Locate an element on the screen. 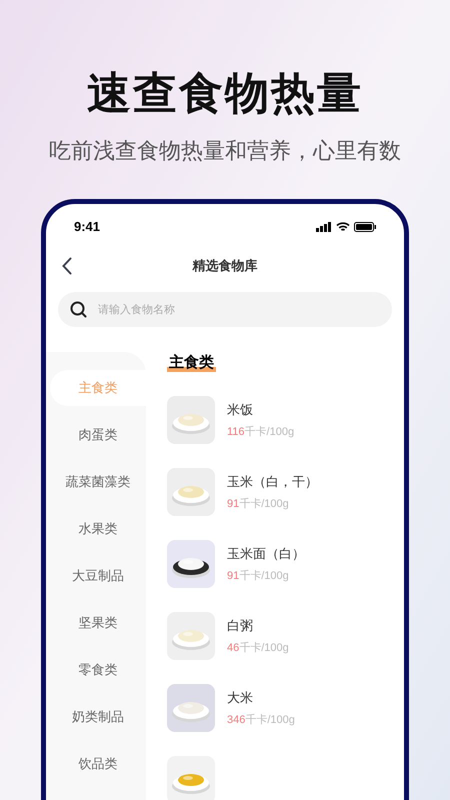 The height and width of the screenshot is (800, 450). food-name: 玉米（白，干） is located at coordinates (272, 481).